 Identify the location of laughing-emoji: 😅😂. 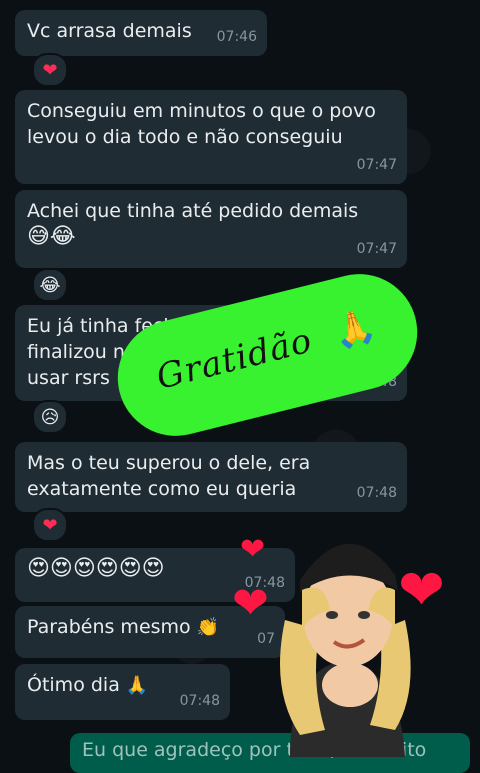
(51, 236).